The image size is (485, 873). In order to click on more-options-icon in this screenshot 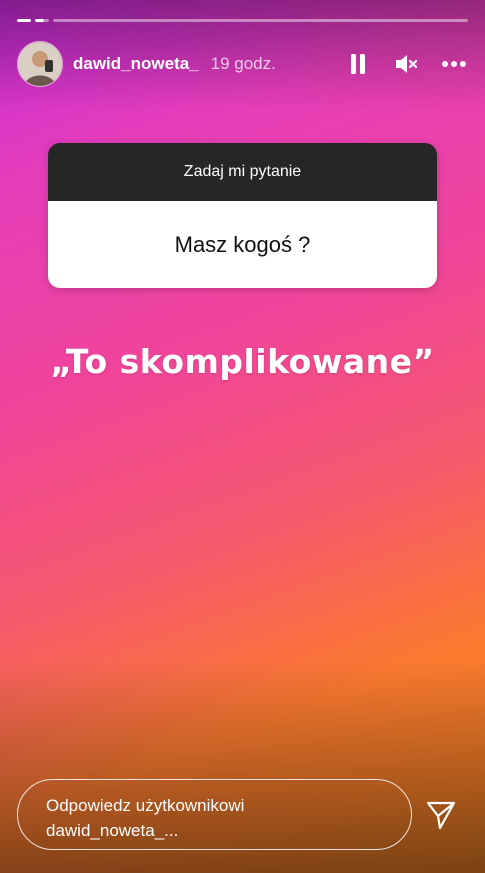, I will do `click(454, 64)`.